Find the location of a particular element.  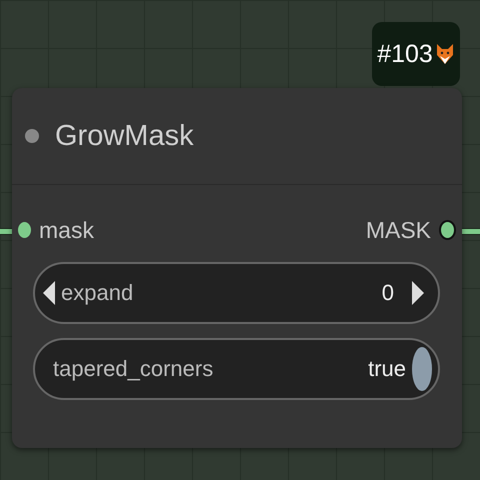

input-slot-dot is located at coordinates (24, 230).